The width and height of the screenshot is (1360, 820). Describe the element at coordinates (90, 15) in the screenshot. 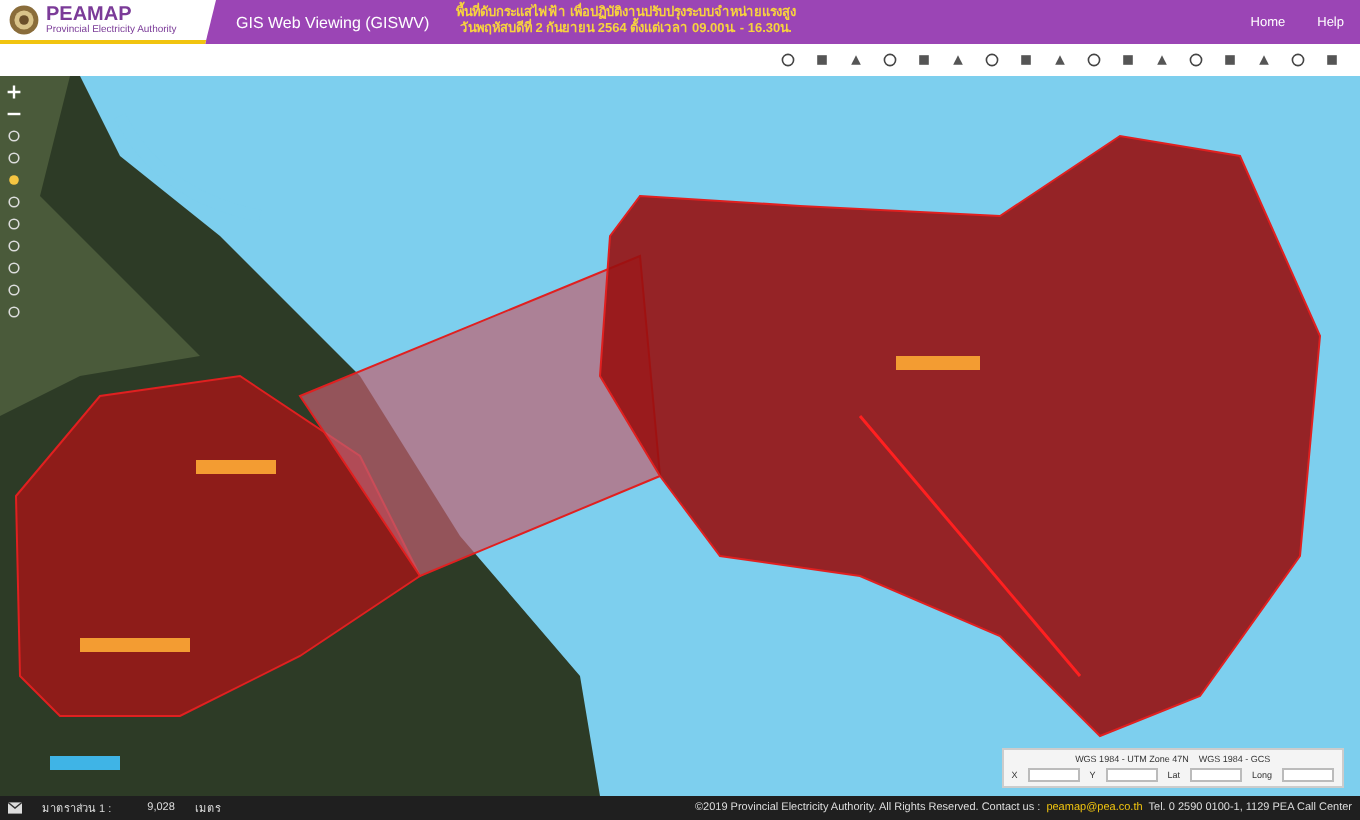

I see `logo-title: PEAMAP` at that location.